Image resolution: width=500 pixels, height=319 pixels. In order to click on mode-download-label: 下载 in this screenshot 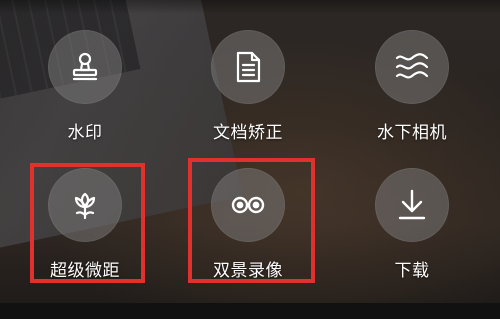, I will do `click(412, 271)`.